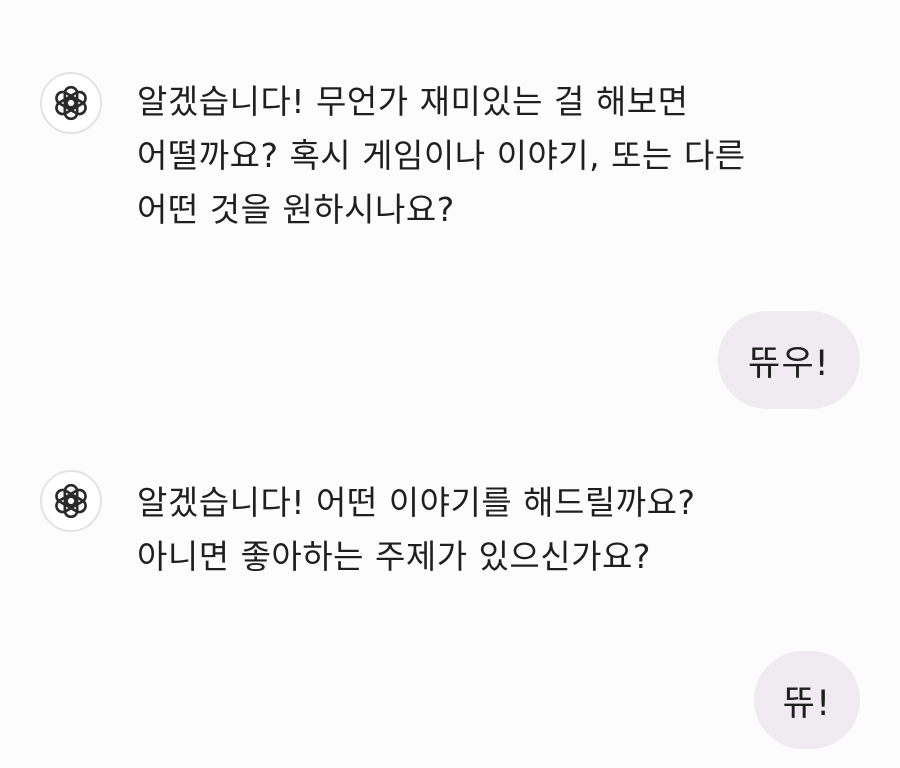 The width and height of the screenshot is (900, 768). Describe the element at coordinates (789, 360) in the screenshot. I see `user-message-bubble: 뜌우!` at that location.